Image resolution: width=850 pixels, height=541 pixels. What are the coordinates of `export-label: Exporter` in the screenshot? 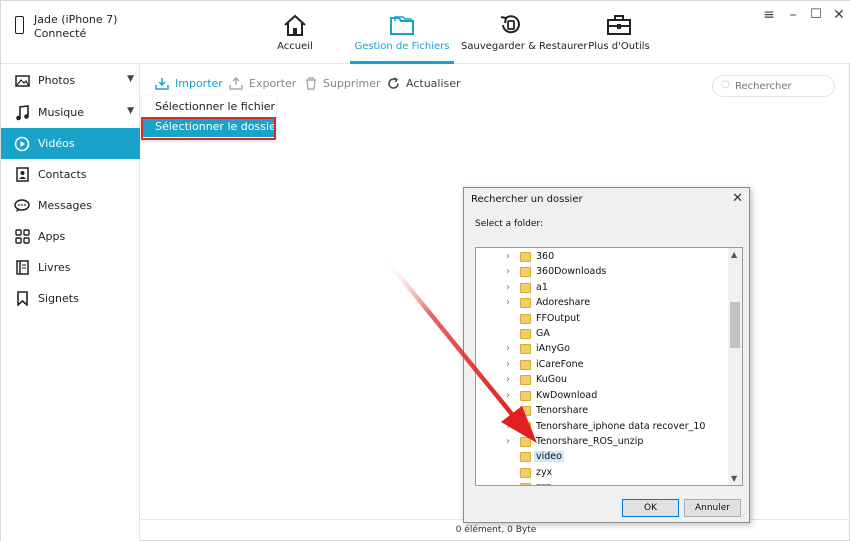 It's located at (273, 83).